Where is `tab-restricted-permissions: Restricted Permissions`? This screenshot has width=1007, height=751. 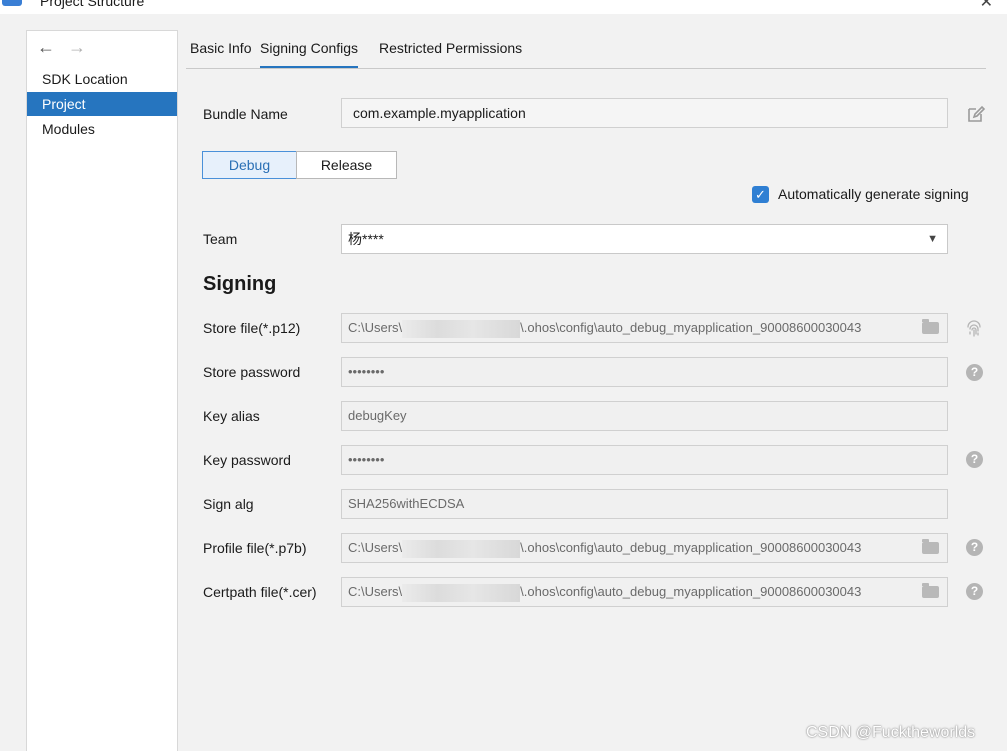
tab-restricted-permissions: Restricted Permissions is located at coordinates (450, 54).